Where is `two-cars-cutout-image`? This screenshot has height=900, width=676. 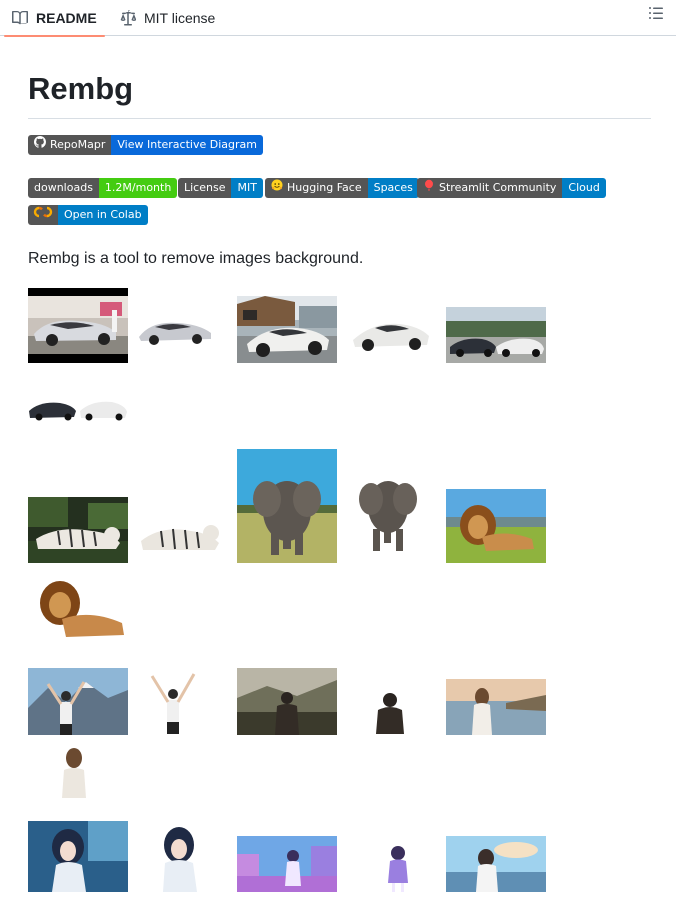 two-cars-cutout-image is located at coordinates (78, 409).